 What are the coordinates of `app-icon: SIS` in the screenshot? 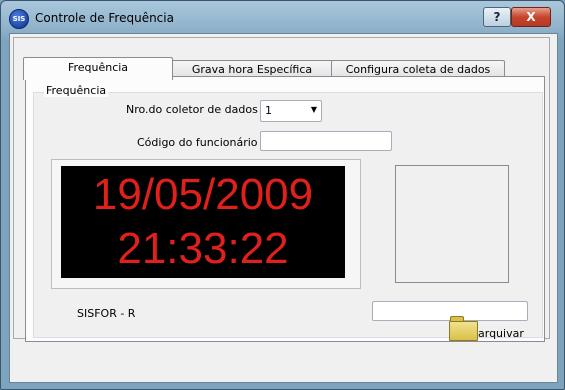 It's located at (19, 19).